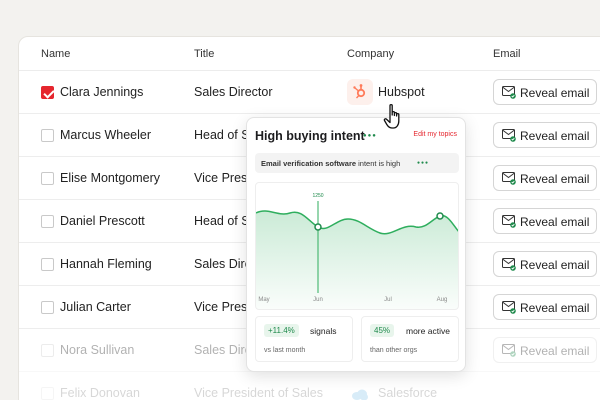  I want to click on contact-name: Nora Sullivan, so click(97, 350).